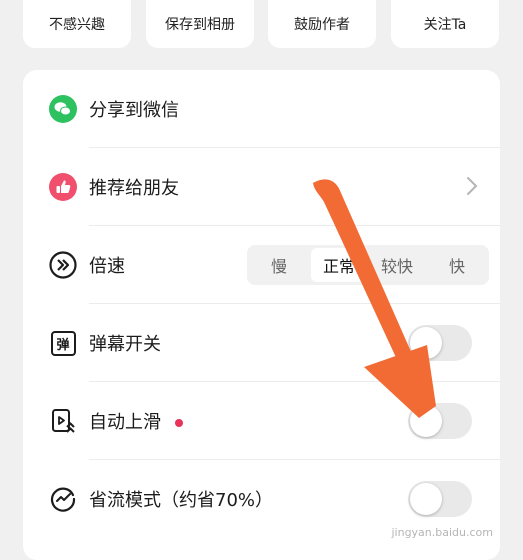 This screenshot has width=523, height=560. I want to click on annotation-arrow, so click(374, 298).